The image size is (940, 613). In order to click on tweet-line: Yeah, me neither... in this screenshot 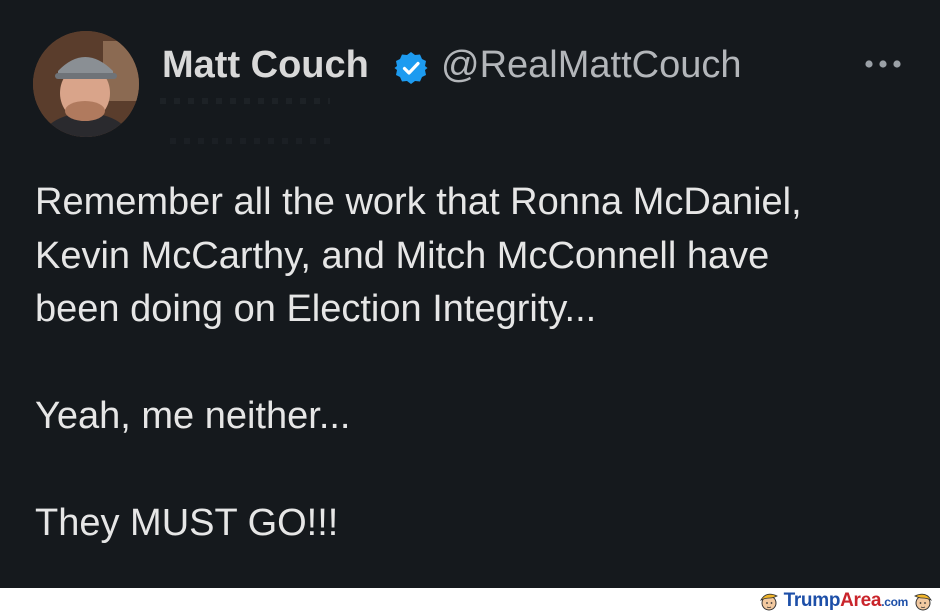, I will do `click(193, 416)`.